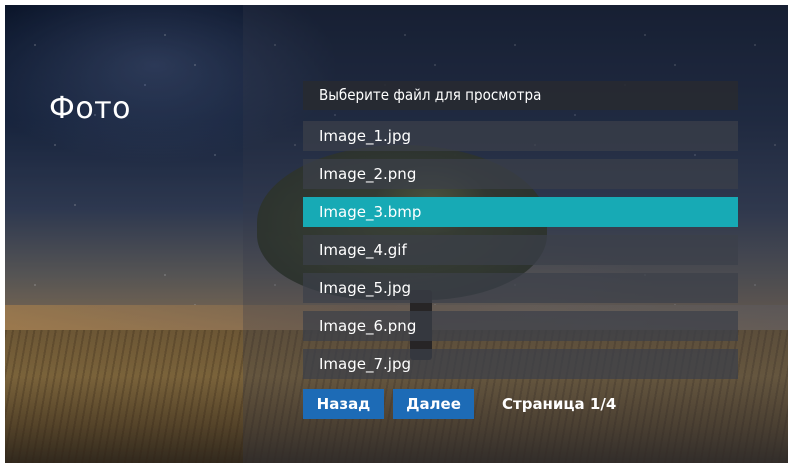  Describe the element at coordinates (520, 326) in the screenshot. I see `file-list-item: Image_6.png` at that location.